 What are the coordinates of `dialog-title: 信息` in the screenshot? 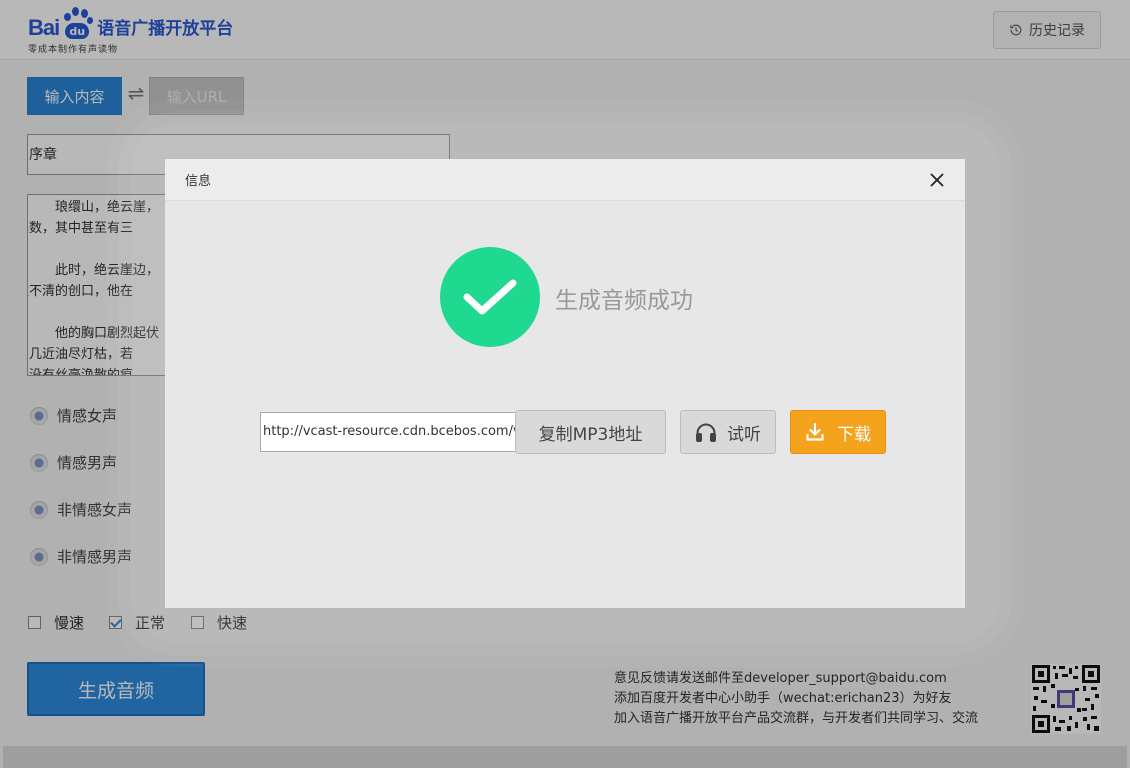 It's located at (198, 181).